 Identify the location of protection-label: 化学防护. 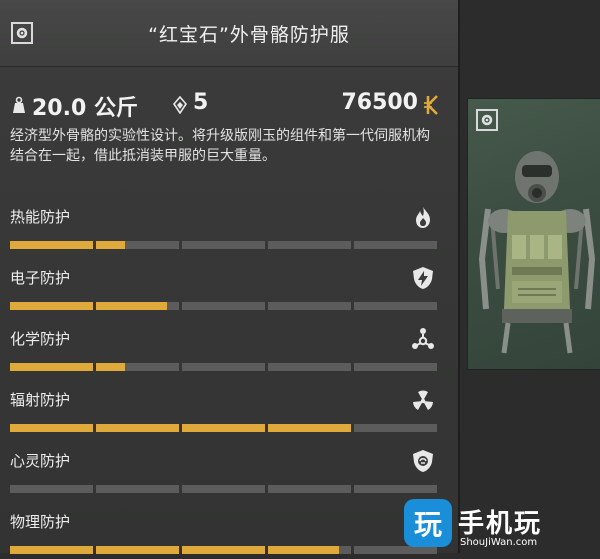
(40, 339).